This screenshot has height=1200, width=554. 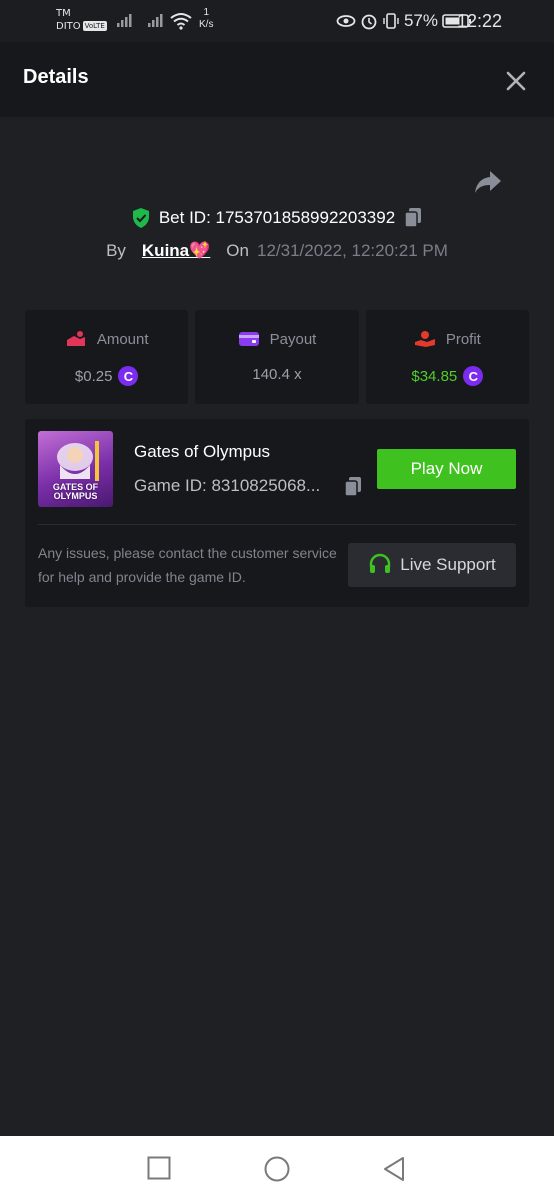 I want to click on home-icon, so click(x=277, y=1169).